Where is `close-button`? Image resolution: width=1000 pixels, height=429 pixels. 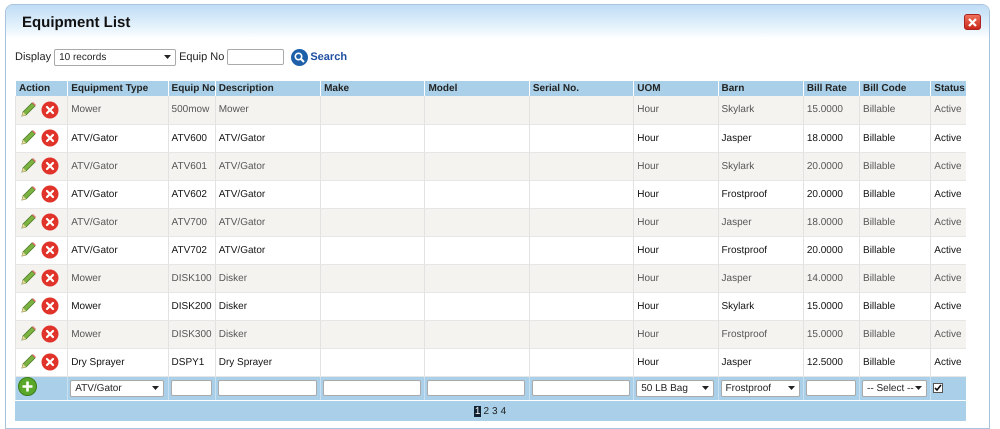 close-button is located at coordinates (972, 22).